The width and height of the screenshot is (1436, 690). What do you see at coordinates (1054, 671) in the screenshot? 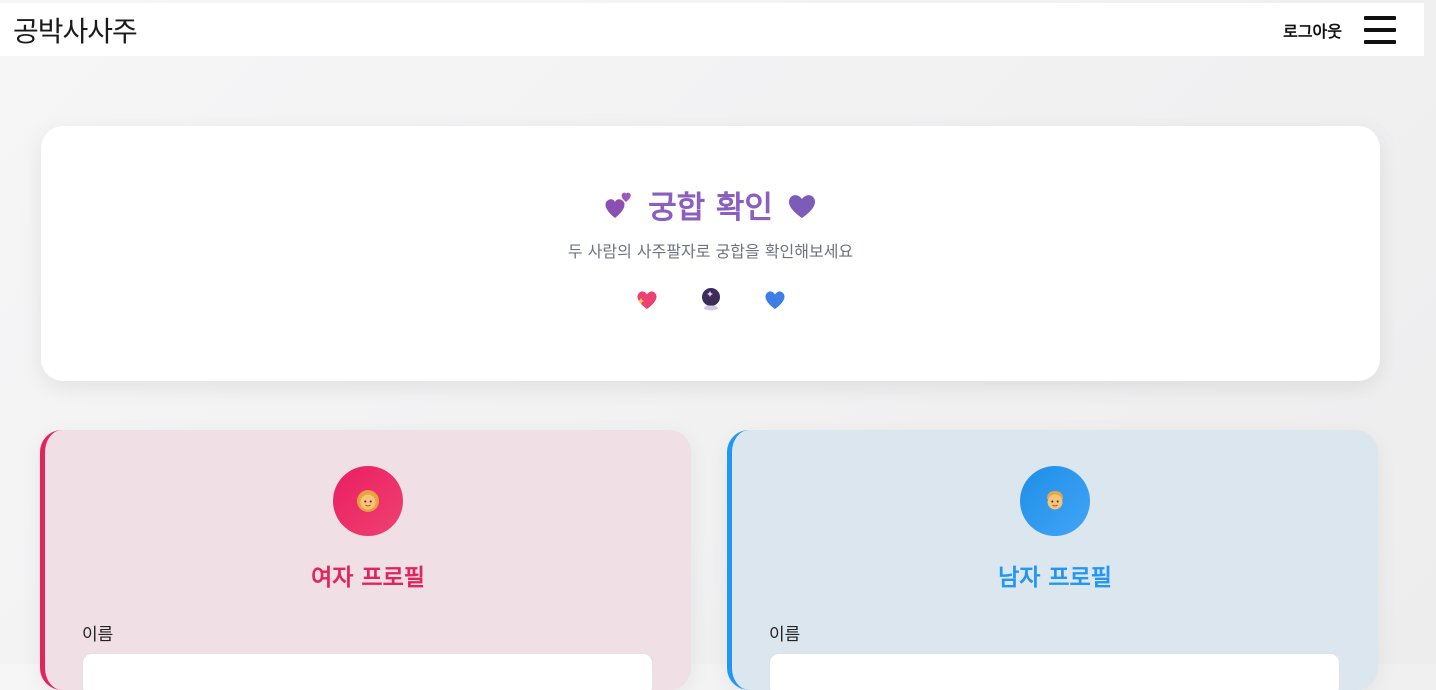
I see `male-name-input` at bounding box center [1054, 671].